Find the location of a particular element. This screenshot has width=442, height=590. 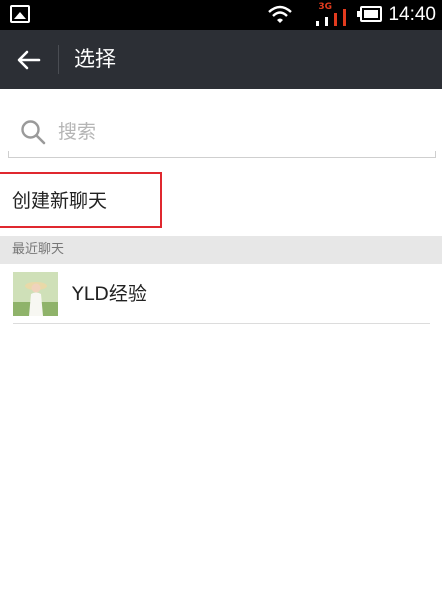

row-divider is located at coordinates (221, 323).